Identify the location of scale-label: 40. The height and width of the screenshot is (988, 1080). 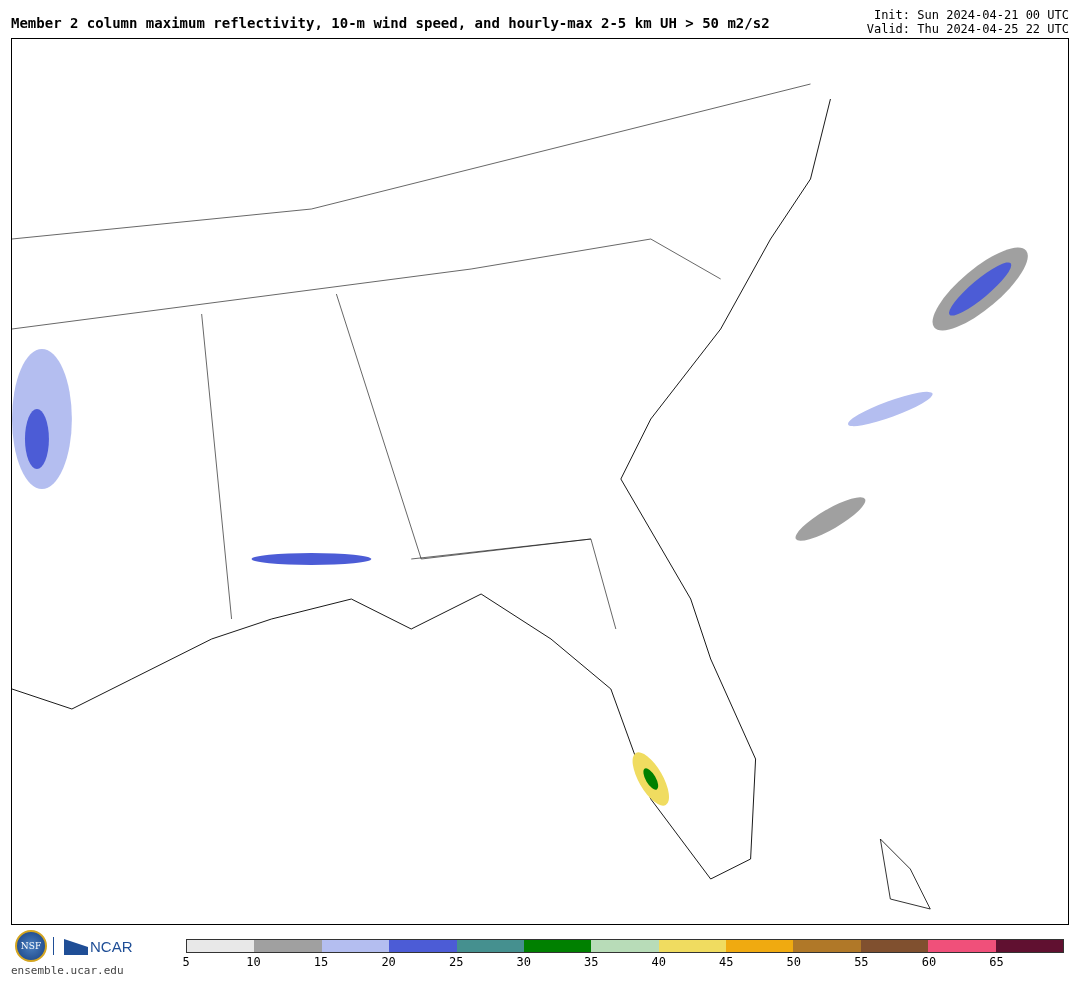
(658, 962).